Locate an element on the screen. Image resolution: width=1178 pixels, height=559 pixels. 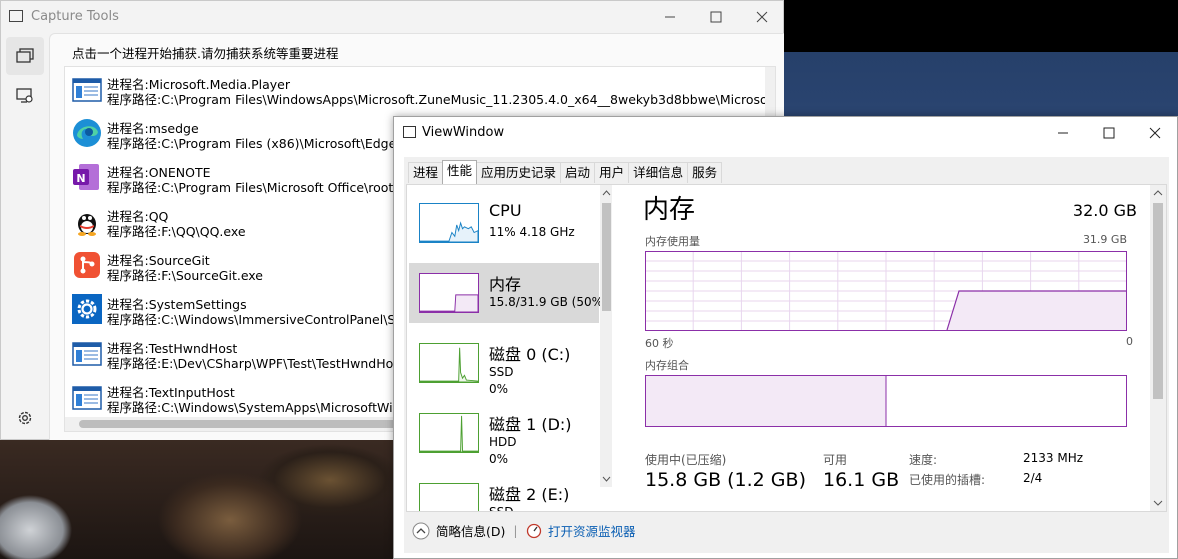
composition-in-use is located at coordinates (766, 401).